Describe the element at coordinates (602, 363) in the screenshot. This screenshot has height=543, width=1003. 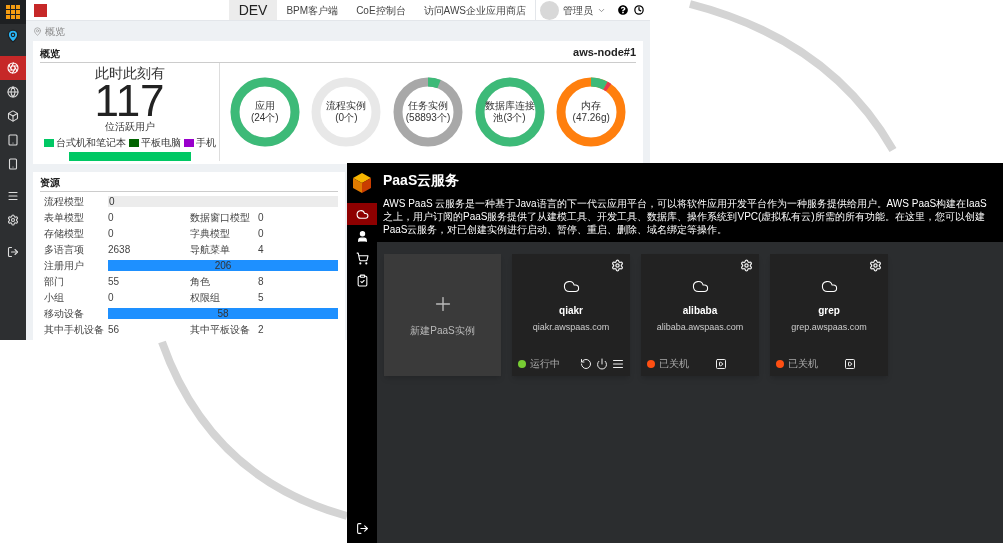
I see `power-icon` at that location.